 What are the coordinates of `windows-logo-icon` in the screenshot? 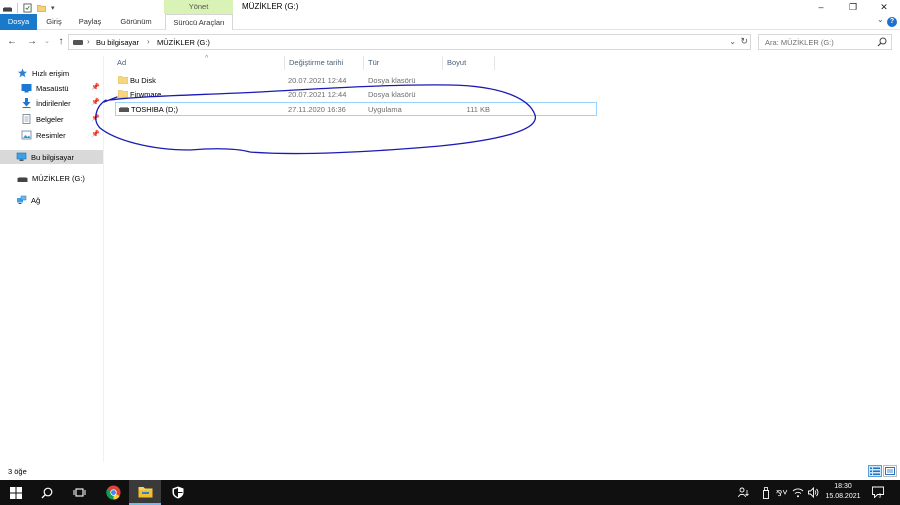 It's located at (16, 492).